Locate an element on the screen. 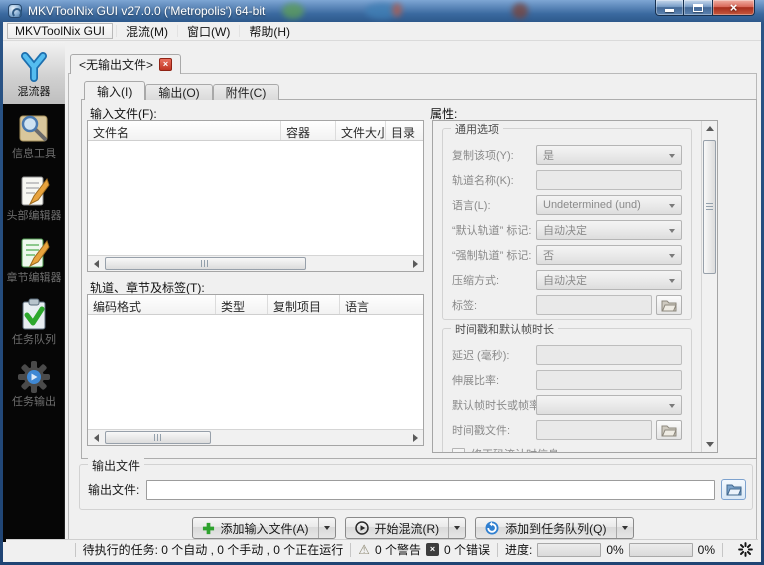 The image size is (764, 565). column-header-type: 类型 is located at coordinates (242, 304).